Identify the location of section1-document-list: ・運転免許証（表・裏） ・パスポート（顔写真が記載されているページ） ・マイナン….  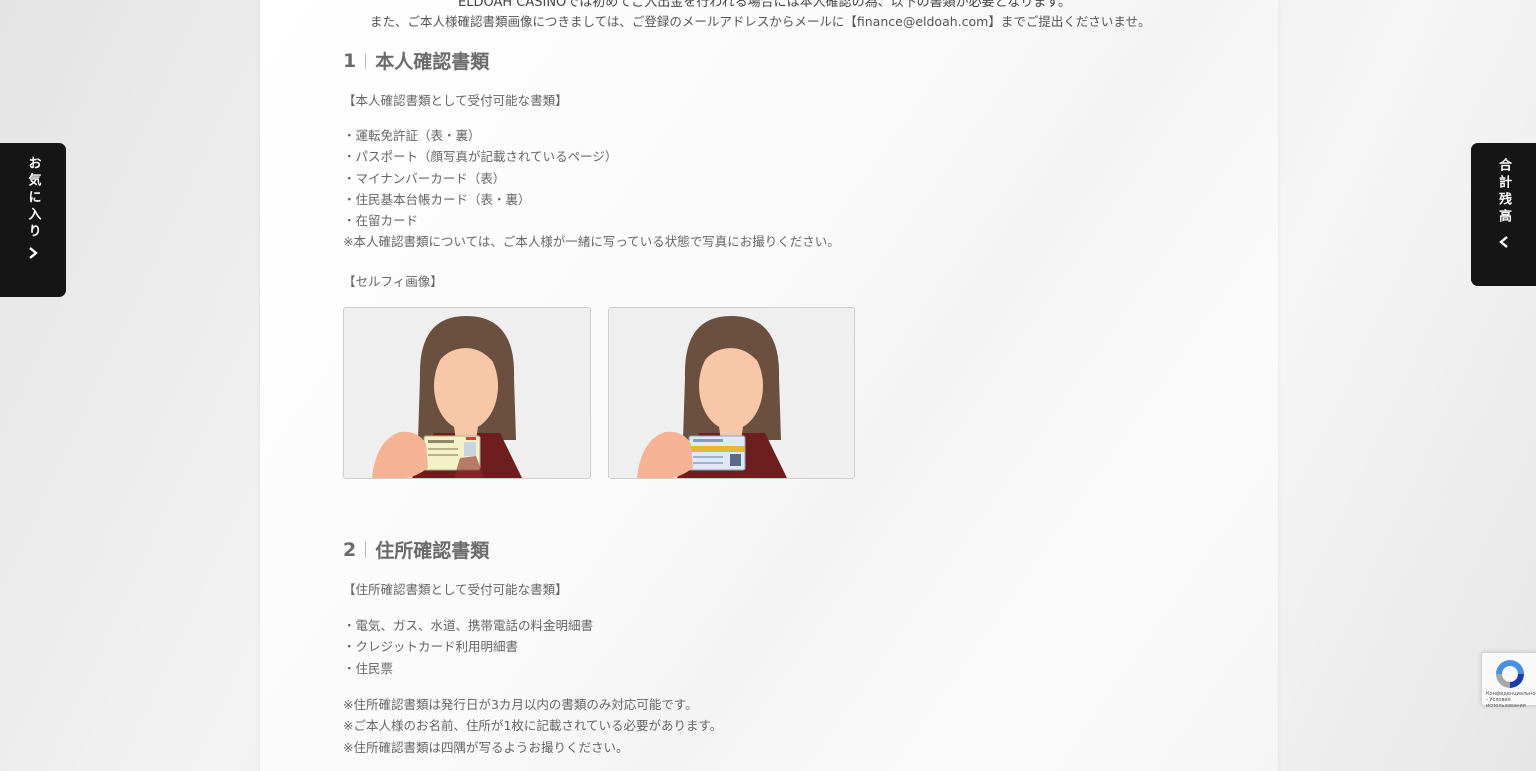
(591, 189).